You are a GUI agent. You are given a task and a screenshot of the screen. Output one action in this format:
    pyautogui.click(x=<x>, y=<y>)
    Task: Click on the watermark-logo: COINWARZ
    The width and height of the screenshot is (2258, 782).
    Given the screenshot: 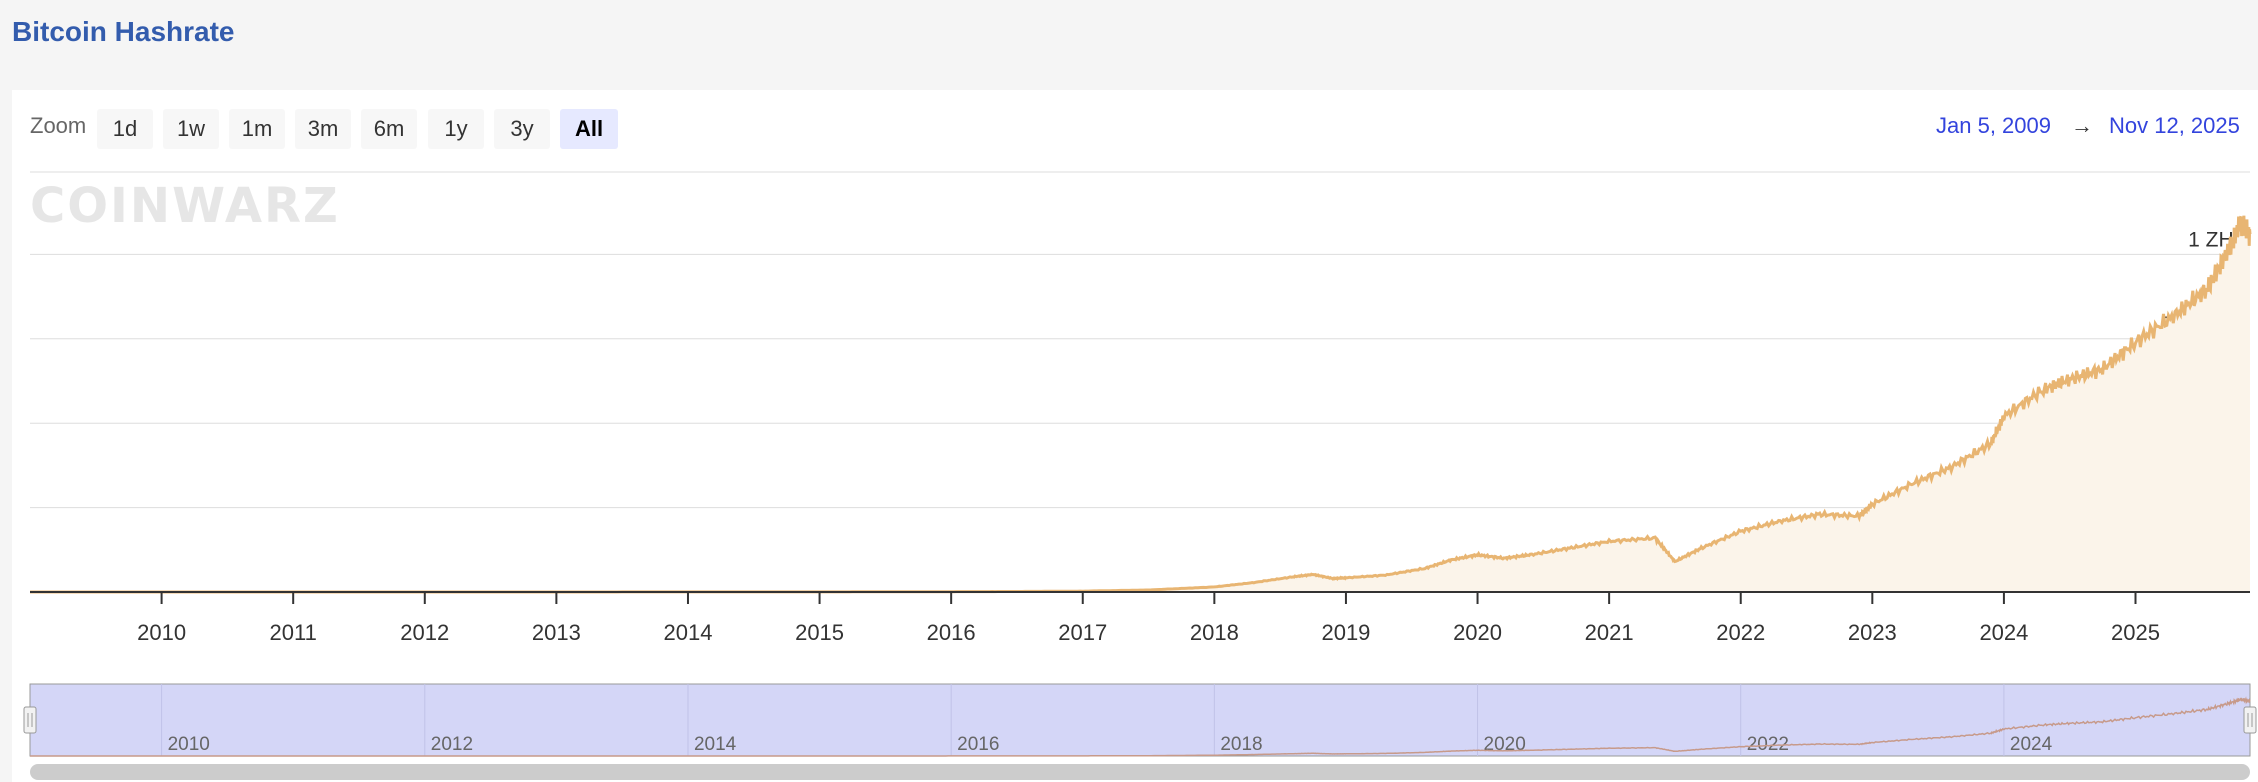 What is the action you would take?
    pyautogui.click(x=185, y=206)
    